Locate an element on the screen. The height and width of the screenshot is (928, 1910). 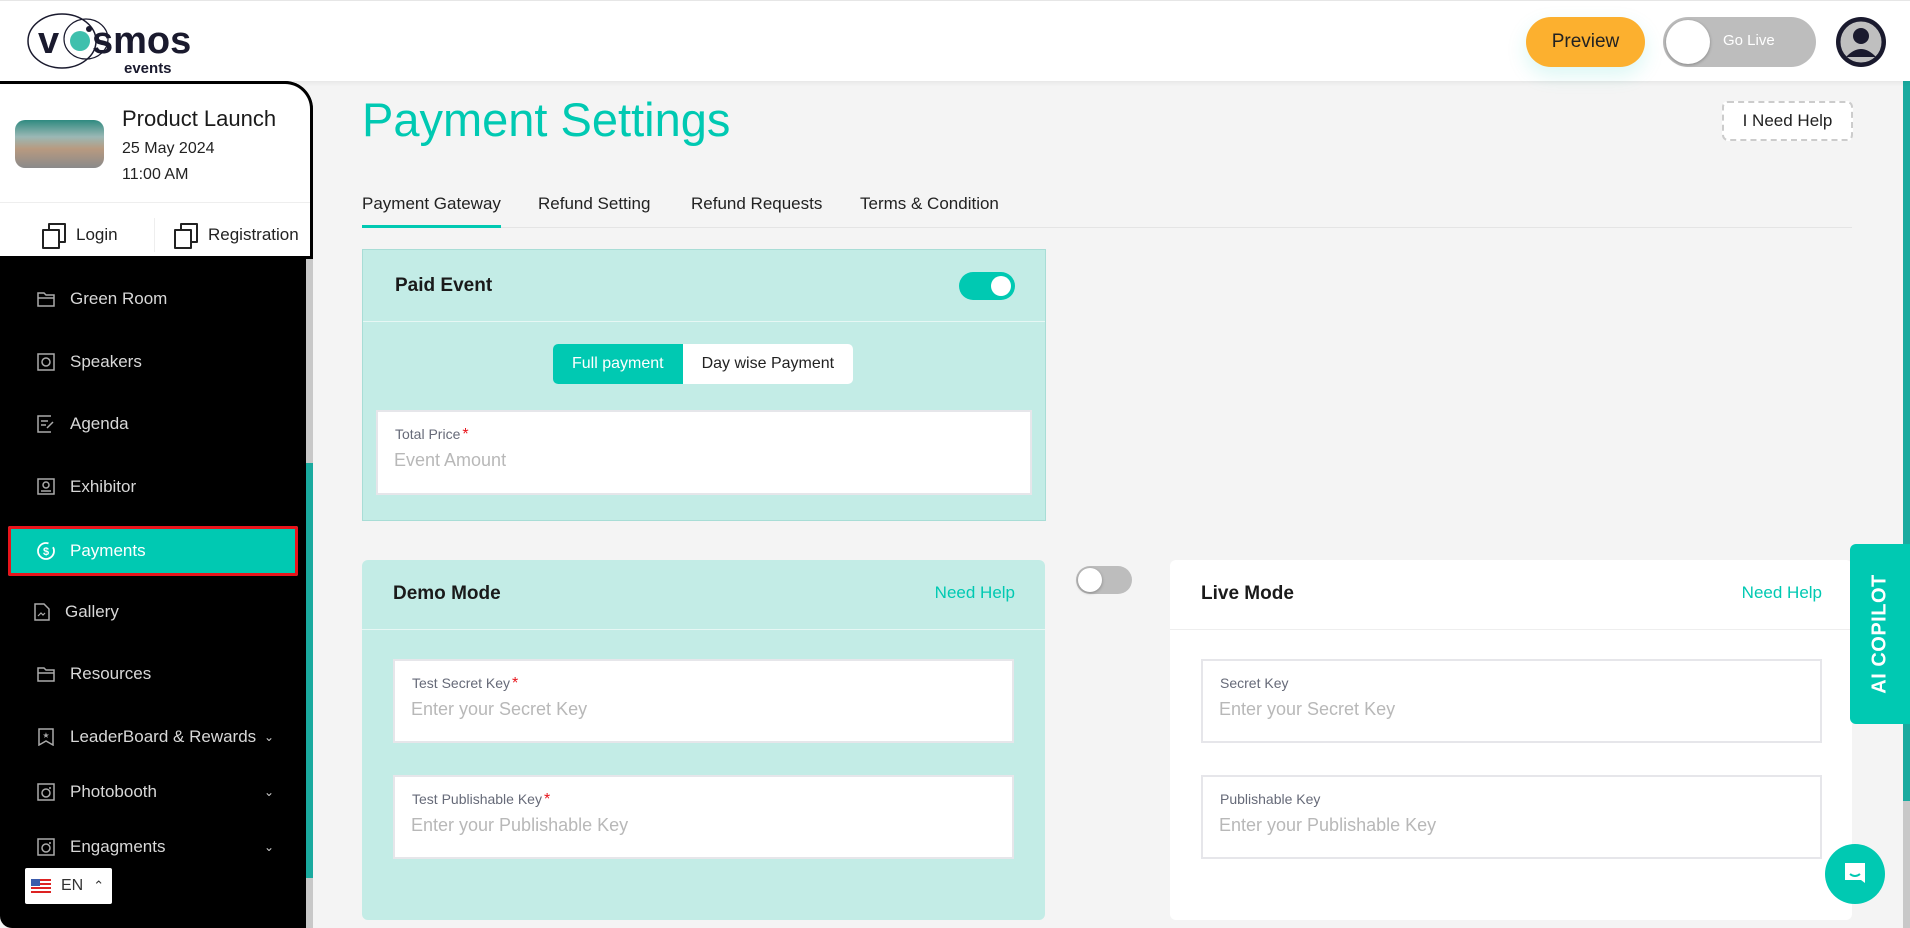
svg-text: smos is located at coordinates (141, 41).